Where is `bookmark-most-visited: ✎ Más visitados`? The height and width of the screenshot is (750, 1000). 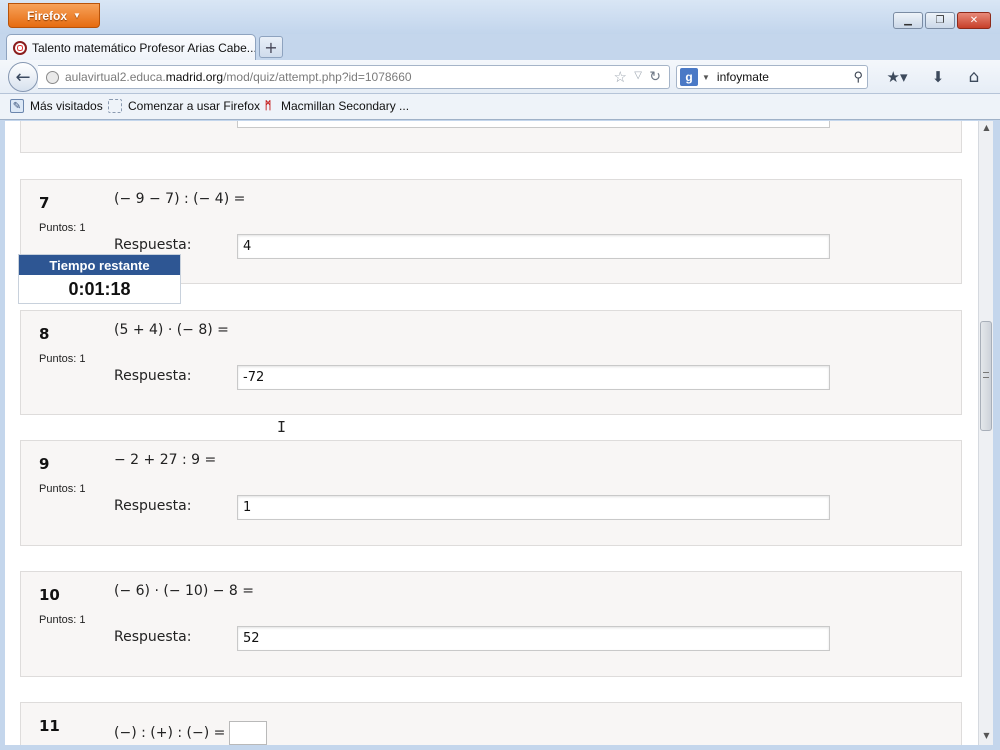
bookmark-most-visited: ✎ Más visitados is located at coordinates (56, 106).